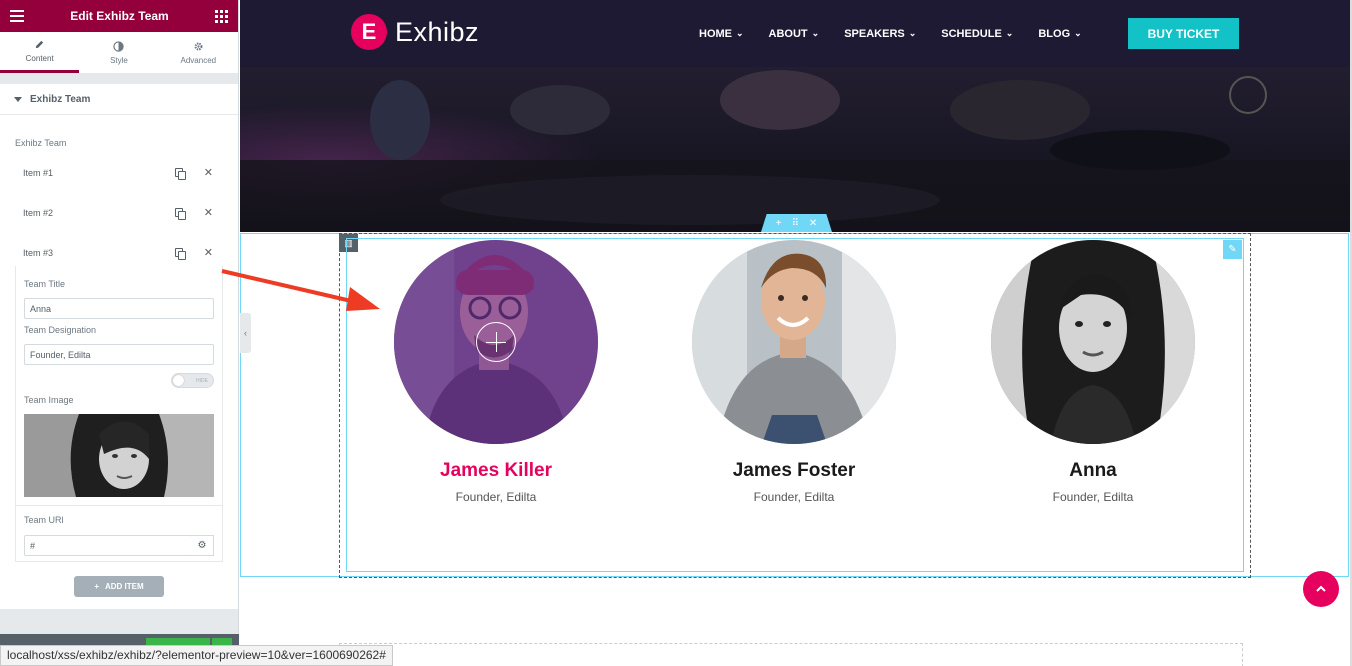 This screenshot has width=1352, height=666. I want to click on team-member-3: Anna Founder, Edilta, so click(1093, 372).